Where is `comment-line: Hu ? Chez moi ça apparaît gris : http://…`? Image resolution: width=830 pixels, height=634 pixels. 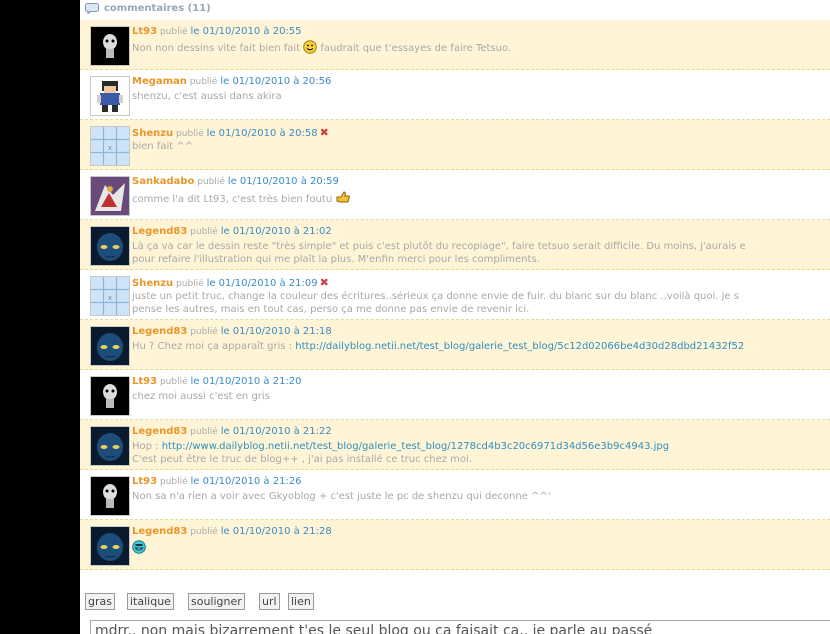 comment-line: Hu ? Chez moi ça apparaît gris : http://… is located at coordinates (438, 346).